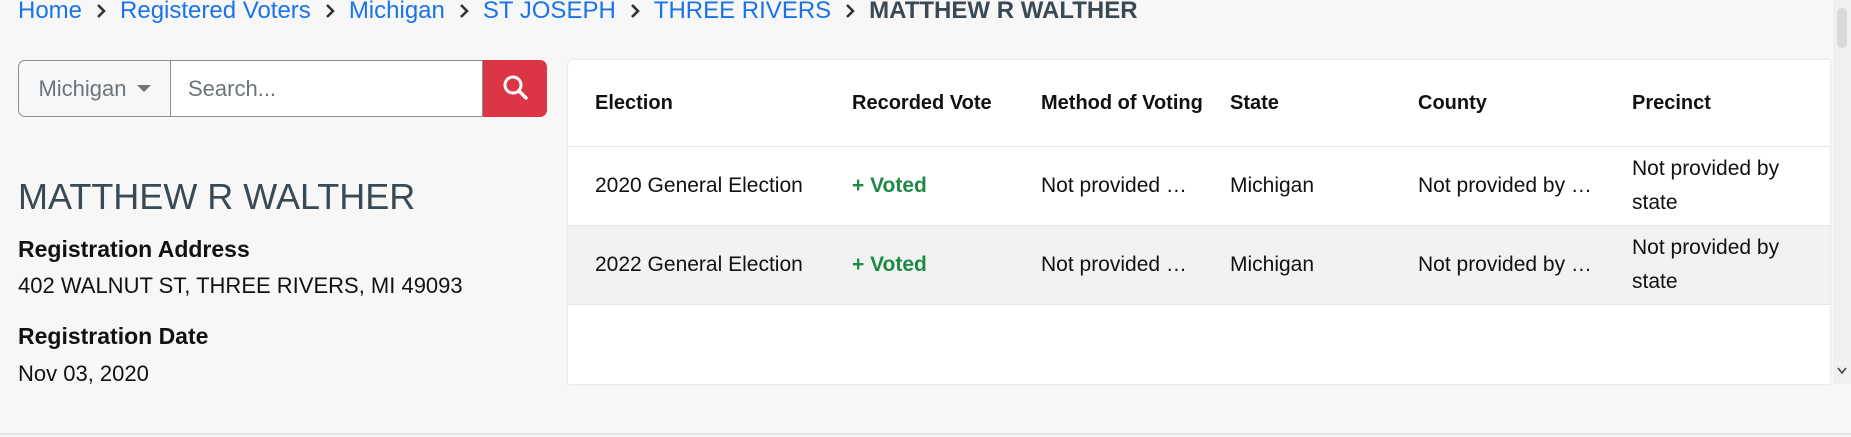 This screenshot has width=1851, height=437. Describe the element at coordinates (699, 185) in the screenshot. I see `cell-election: 2020 General Election` at that location.